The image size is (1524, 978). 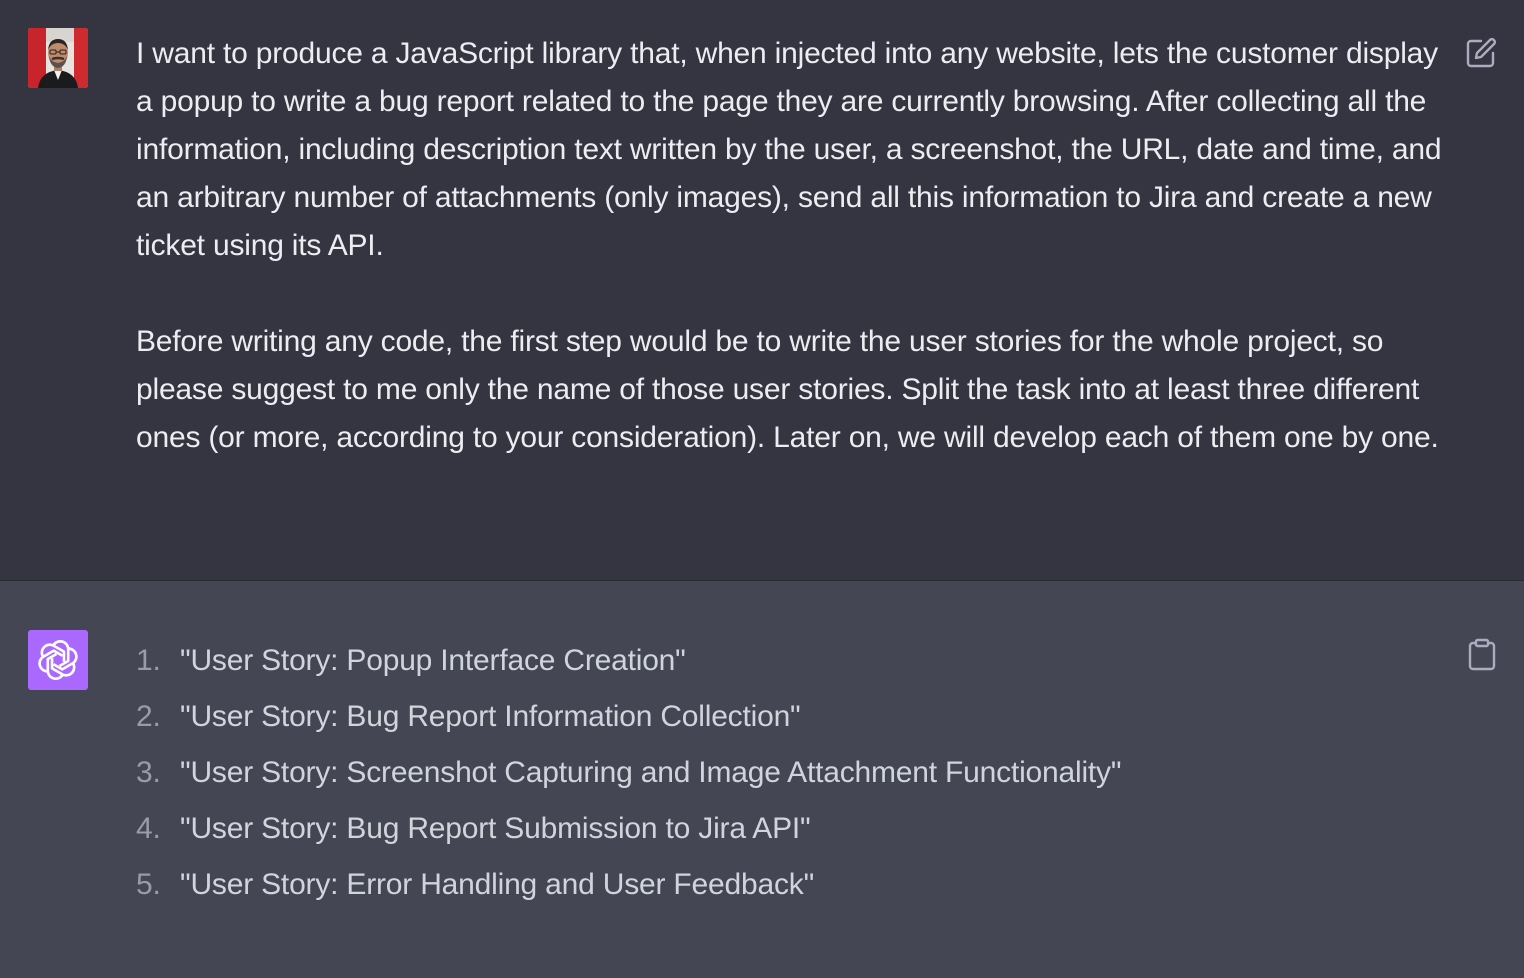 What do you see at coordinates (1482, 655) in the screenshot?
I see `clipboard-icon` at bounding box center [1482, 655].